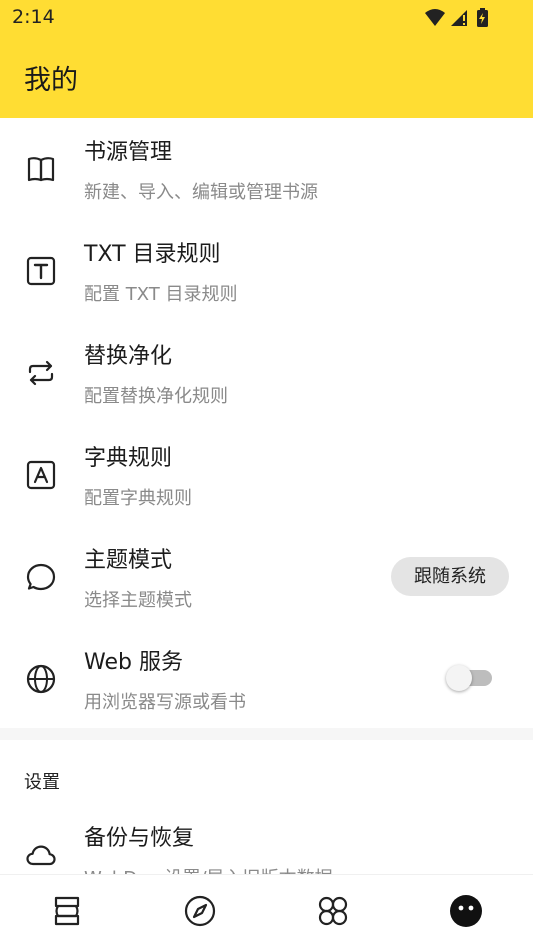  I want to click on item-title: 主题模式, so click(128, 560).